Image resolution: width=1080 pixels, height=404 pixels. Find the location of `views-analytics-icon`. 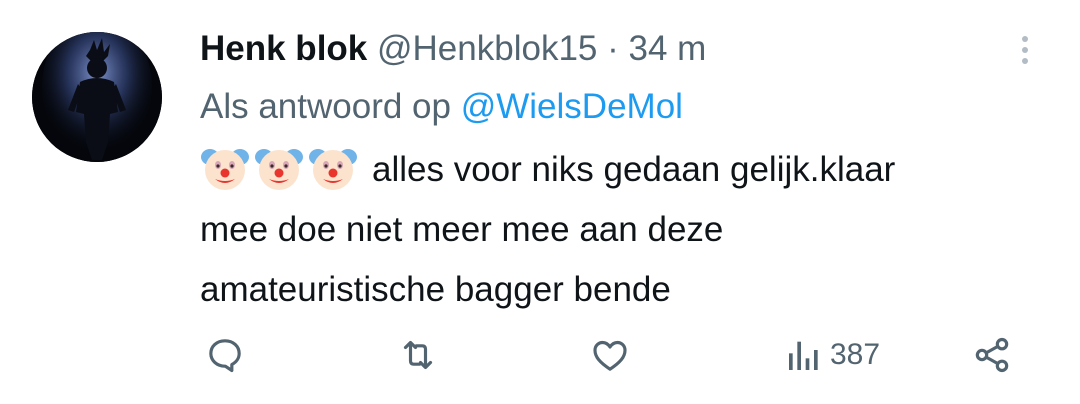

views-analytics-icon is located at coordinates (803, 355).